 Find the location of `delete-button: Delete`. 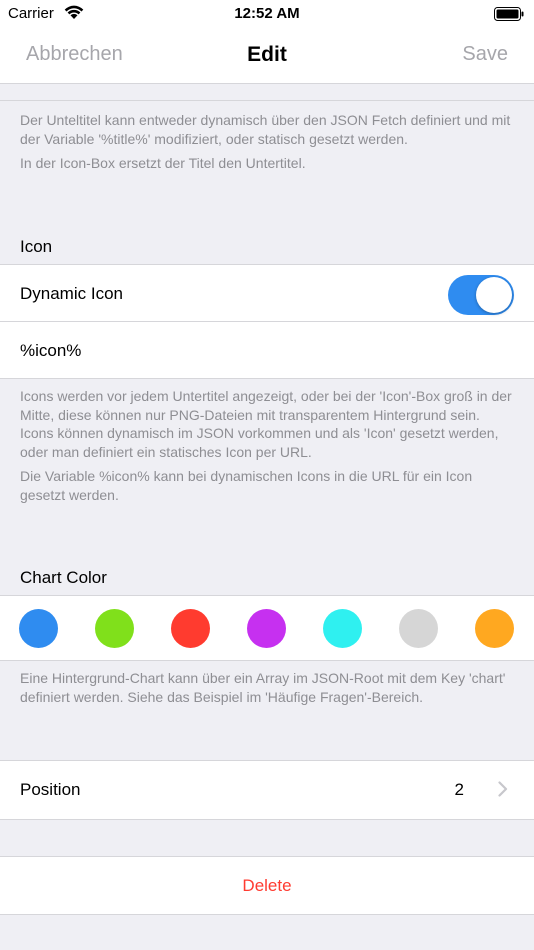

delete-button: Delete is located at coordinates (267, 886).